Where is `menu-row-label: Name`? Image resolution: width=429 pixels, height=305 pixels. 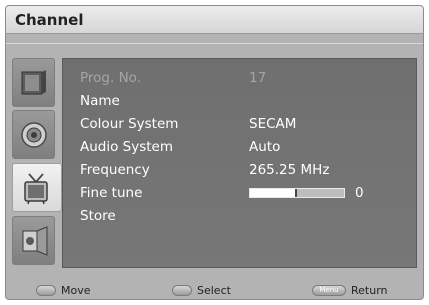
menu-row-label: Name is located at coordinates (100, 101).